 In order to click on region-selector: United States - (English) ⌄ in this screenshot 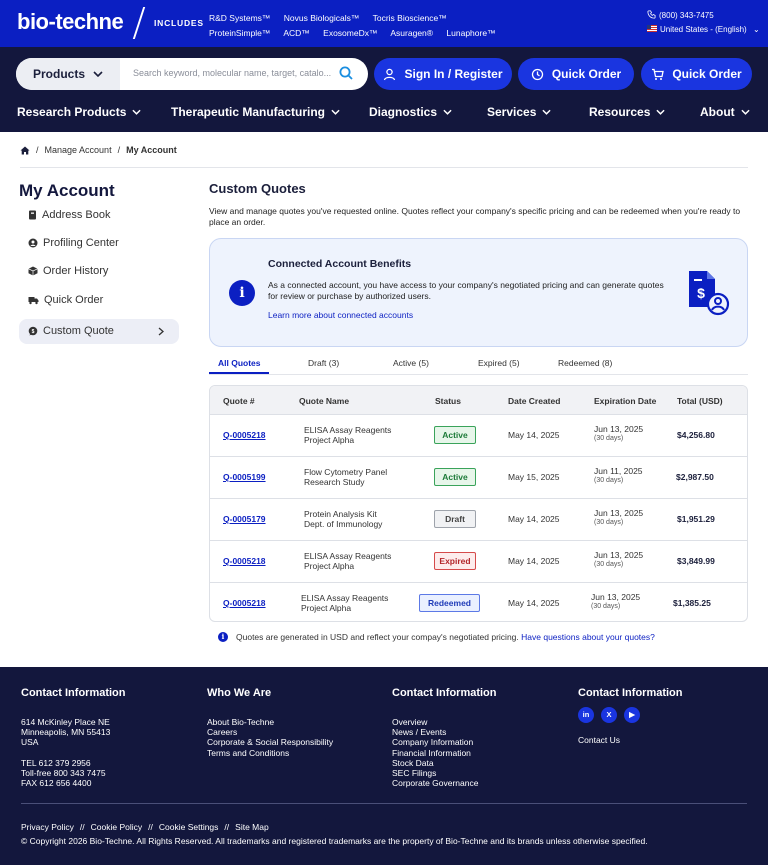, I will do `click(703, 29)`.